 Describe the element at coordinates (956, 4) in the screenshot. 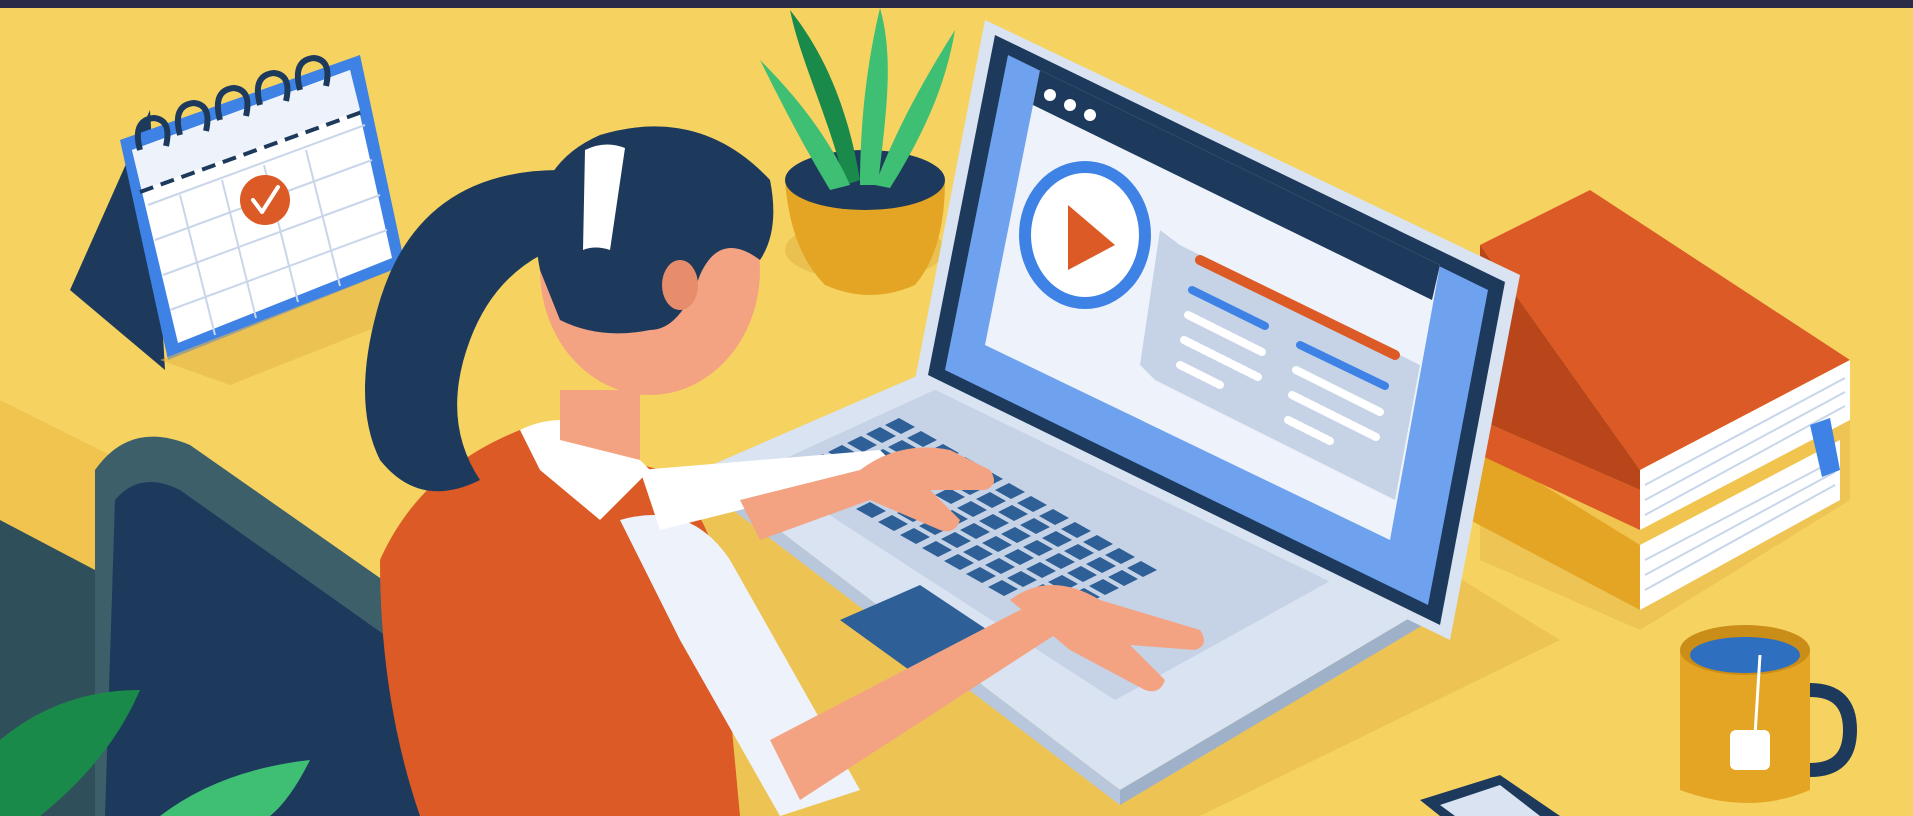

I see `top-bar` at that location.